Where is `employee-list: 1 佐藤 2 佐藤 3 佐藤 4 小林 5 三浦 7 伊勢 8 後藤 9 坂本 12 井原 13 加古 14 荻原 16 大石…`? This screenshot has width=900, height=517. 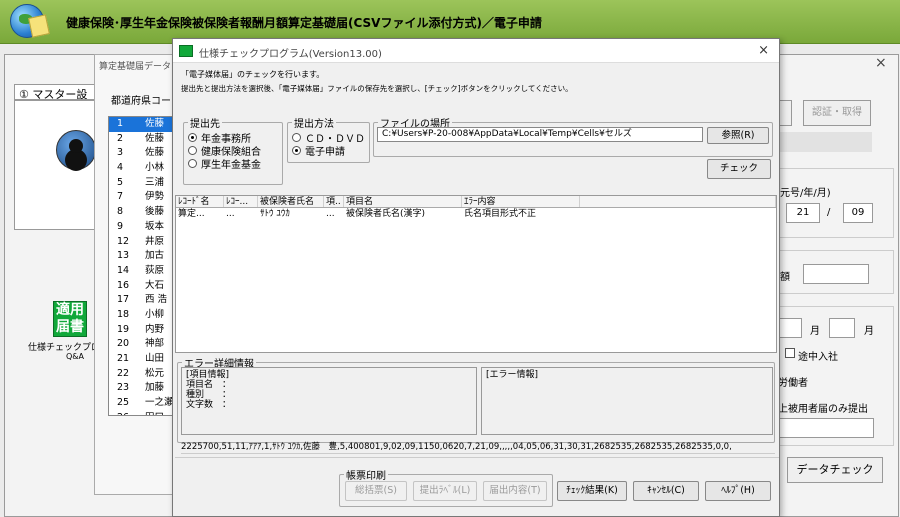
employee-list: 1 佐藤 2 佐藤 3 佐藤 4 小林 5 三浦 7 伊勢 8 後藤 9 坂本 12 井原 13 加古 14 荻原 16 大石… is located at coordinates (143, 266).